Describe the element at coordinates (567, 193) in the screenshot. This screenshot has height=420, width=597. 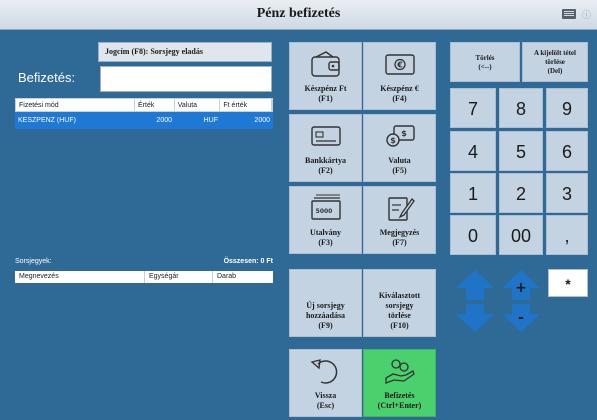
I see `key-3: 3` at that location.